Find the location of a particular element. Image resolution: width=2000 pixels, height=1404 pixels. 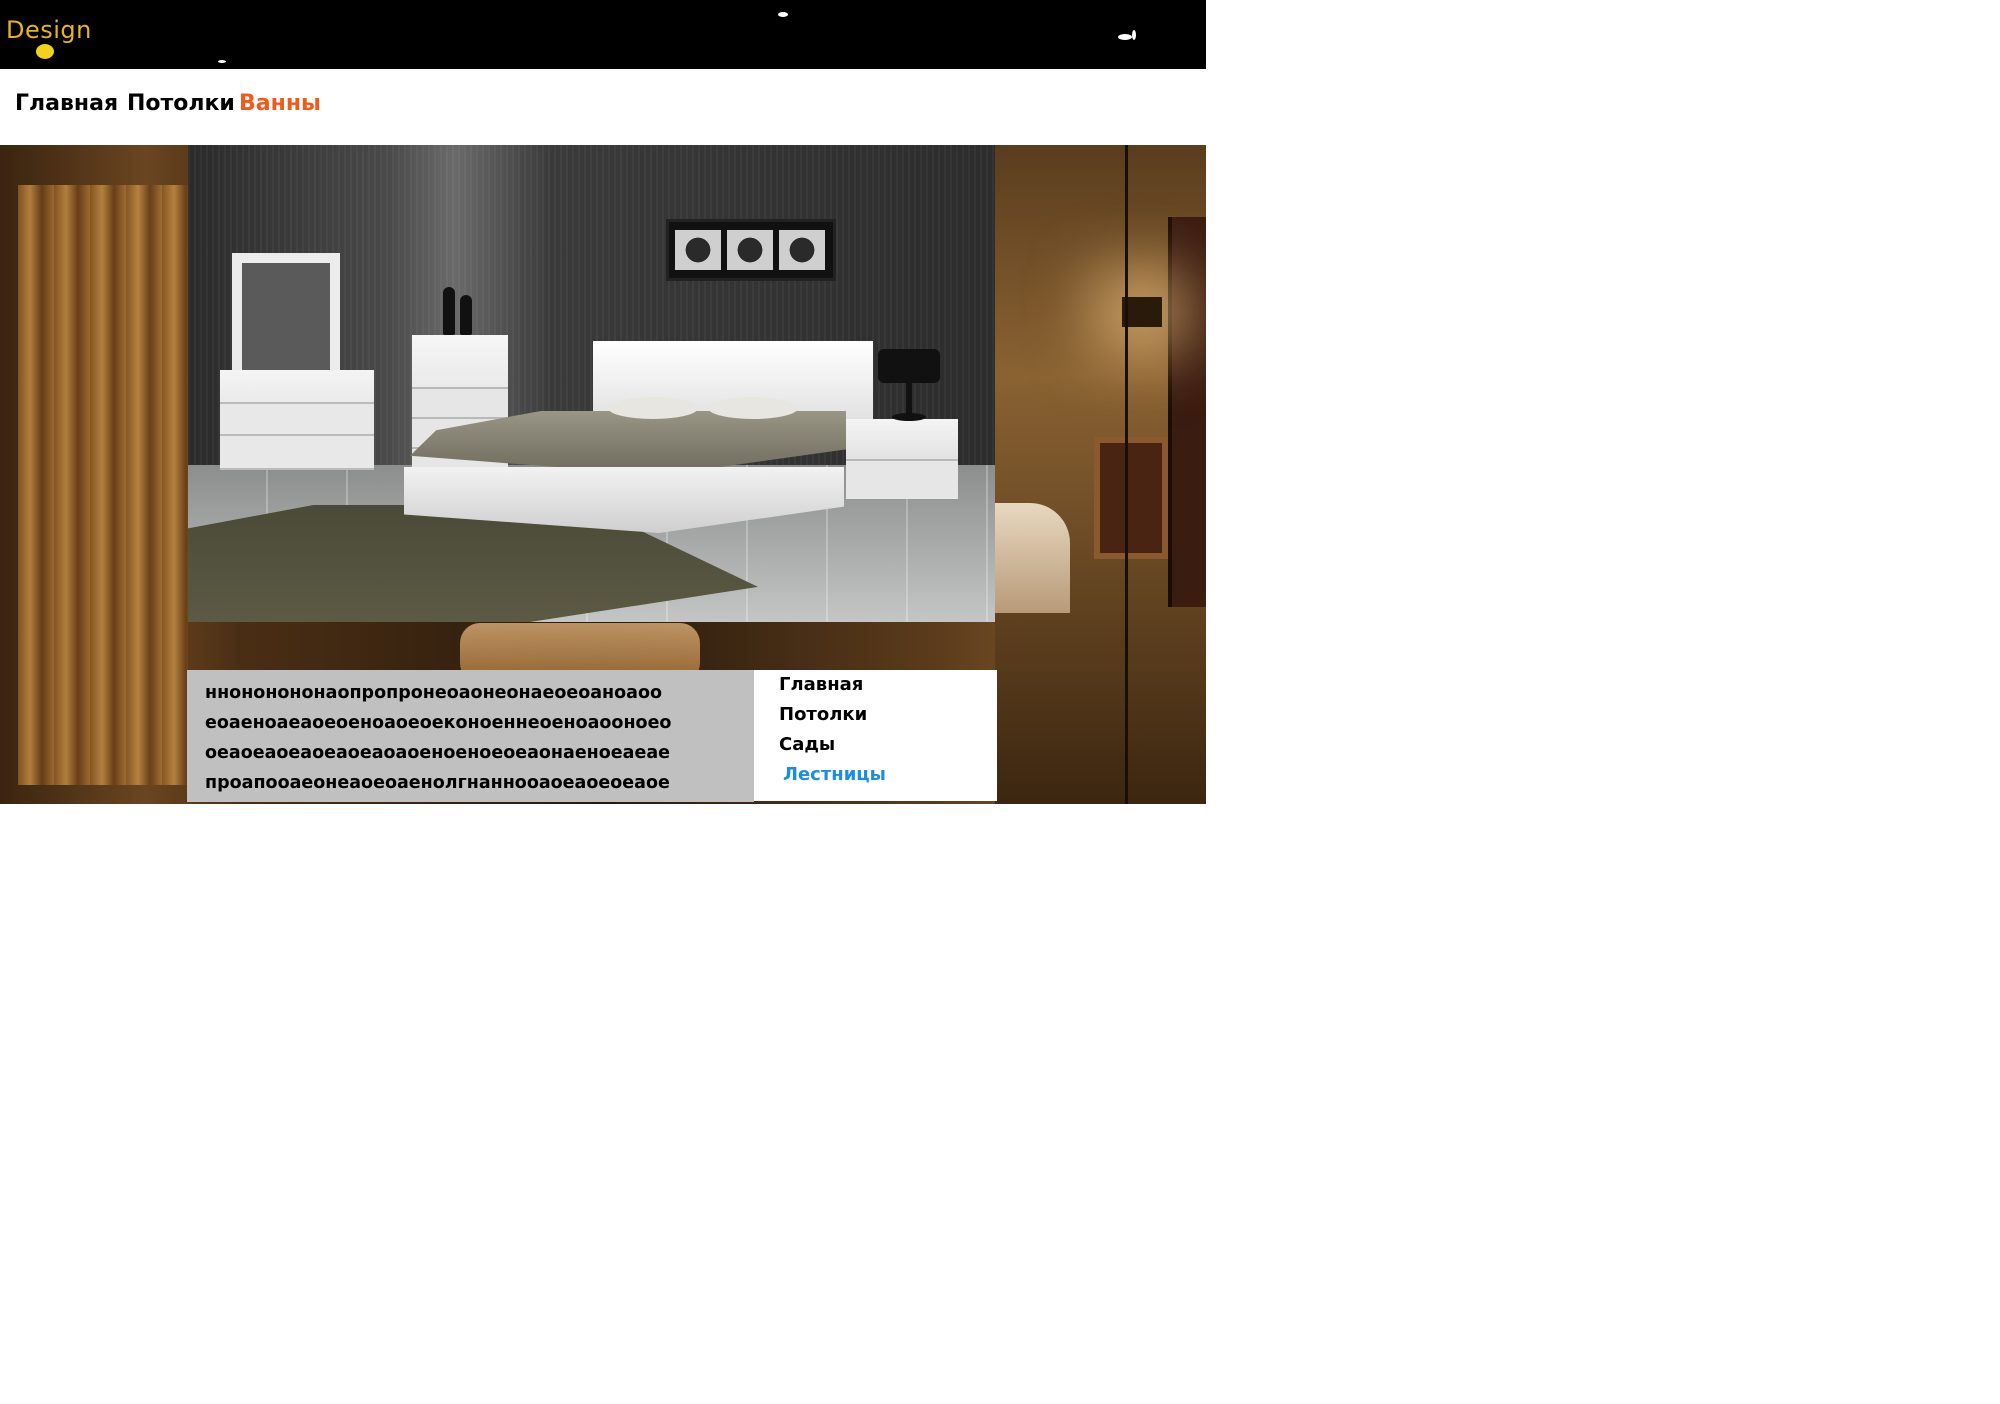

sidebar-link-home: Главная is located at coordinates (821, 684).